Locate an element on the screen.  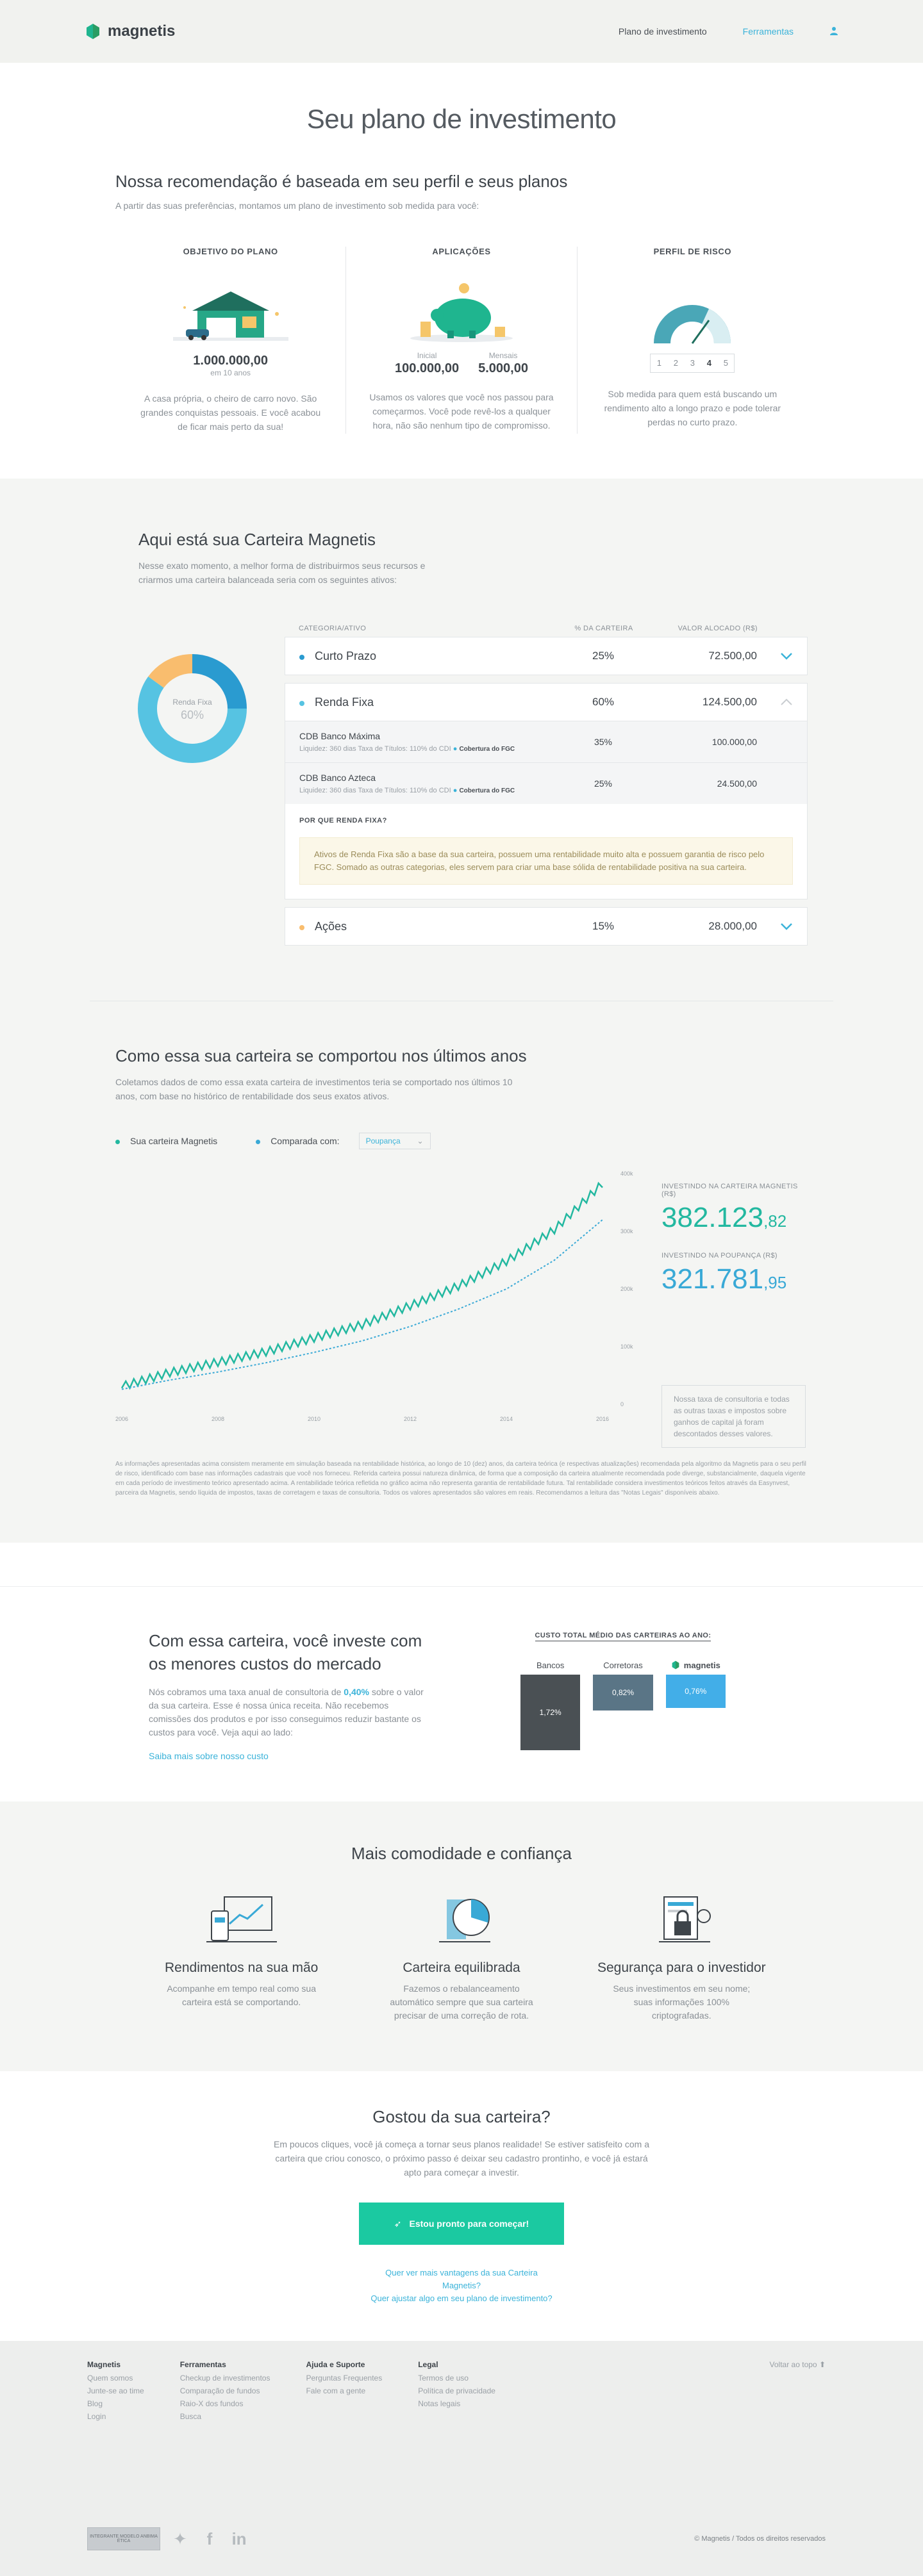
footer-link: Blog is located at coordinates (115, 2403).